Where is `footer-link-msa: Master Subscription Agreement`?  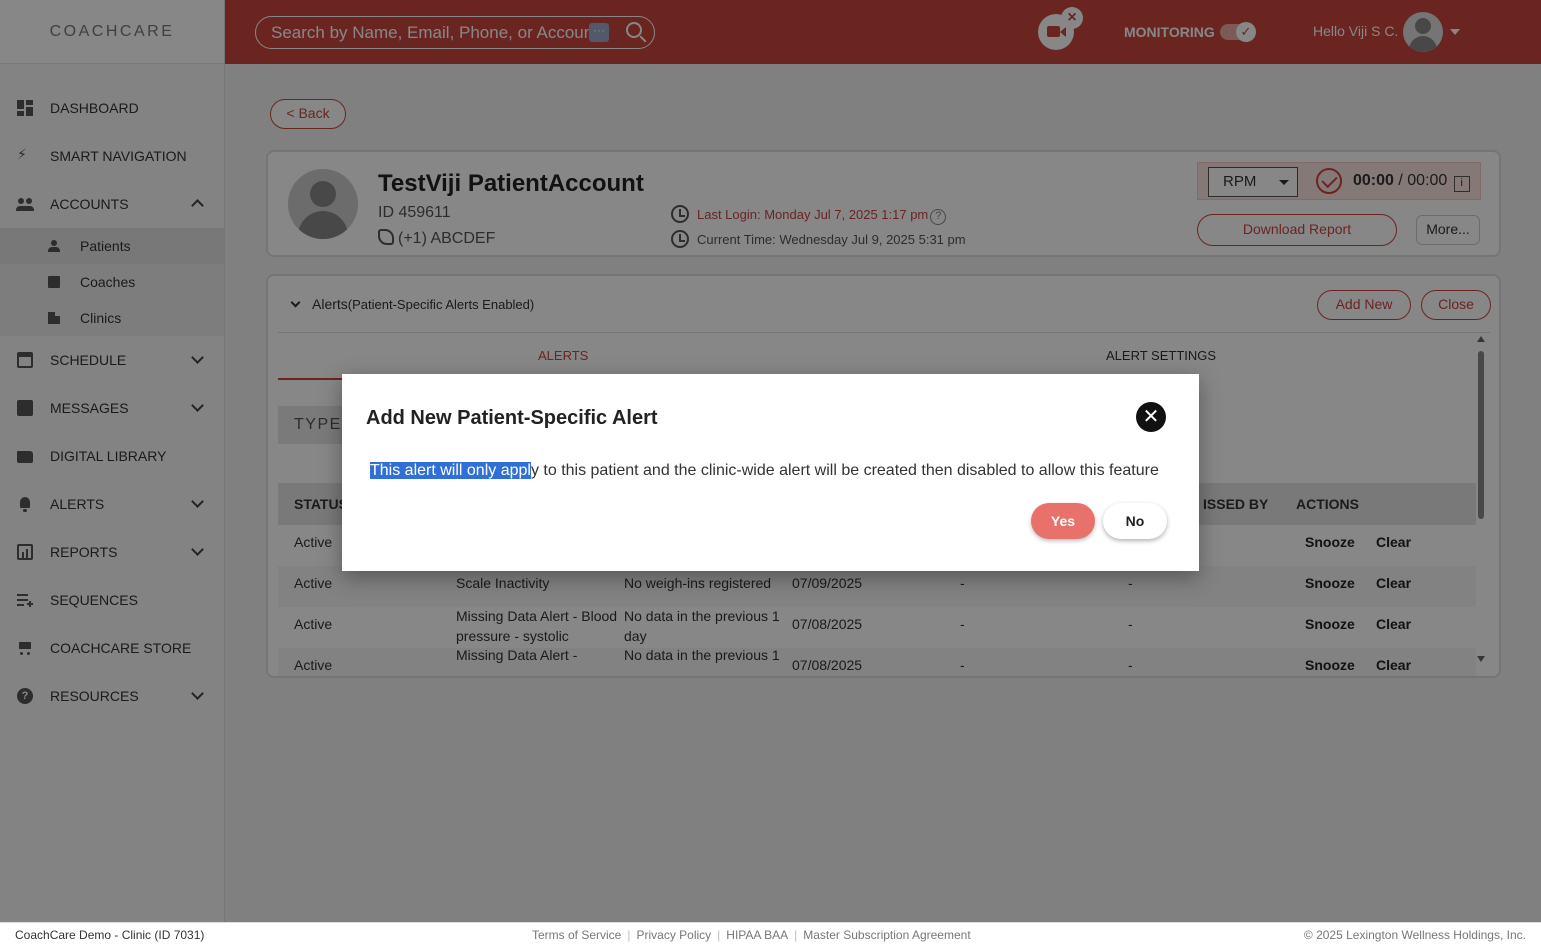
footer-link-msa: Master Subscription Agreement is located at coordinates (886, 935).